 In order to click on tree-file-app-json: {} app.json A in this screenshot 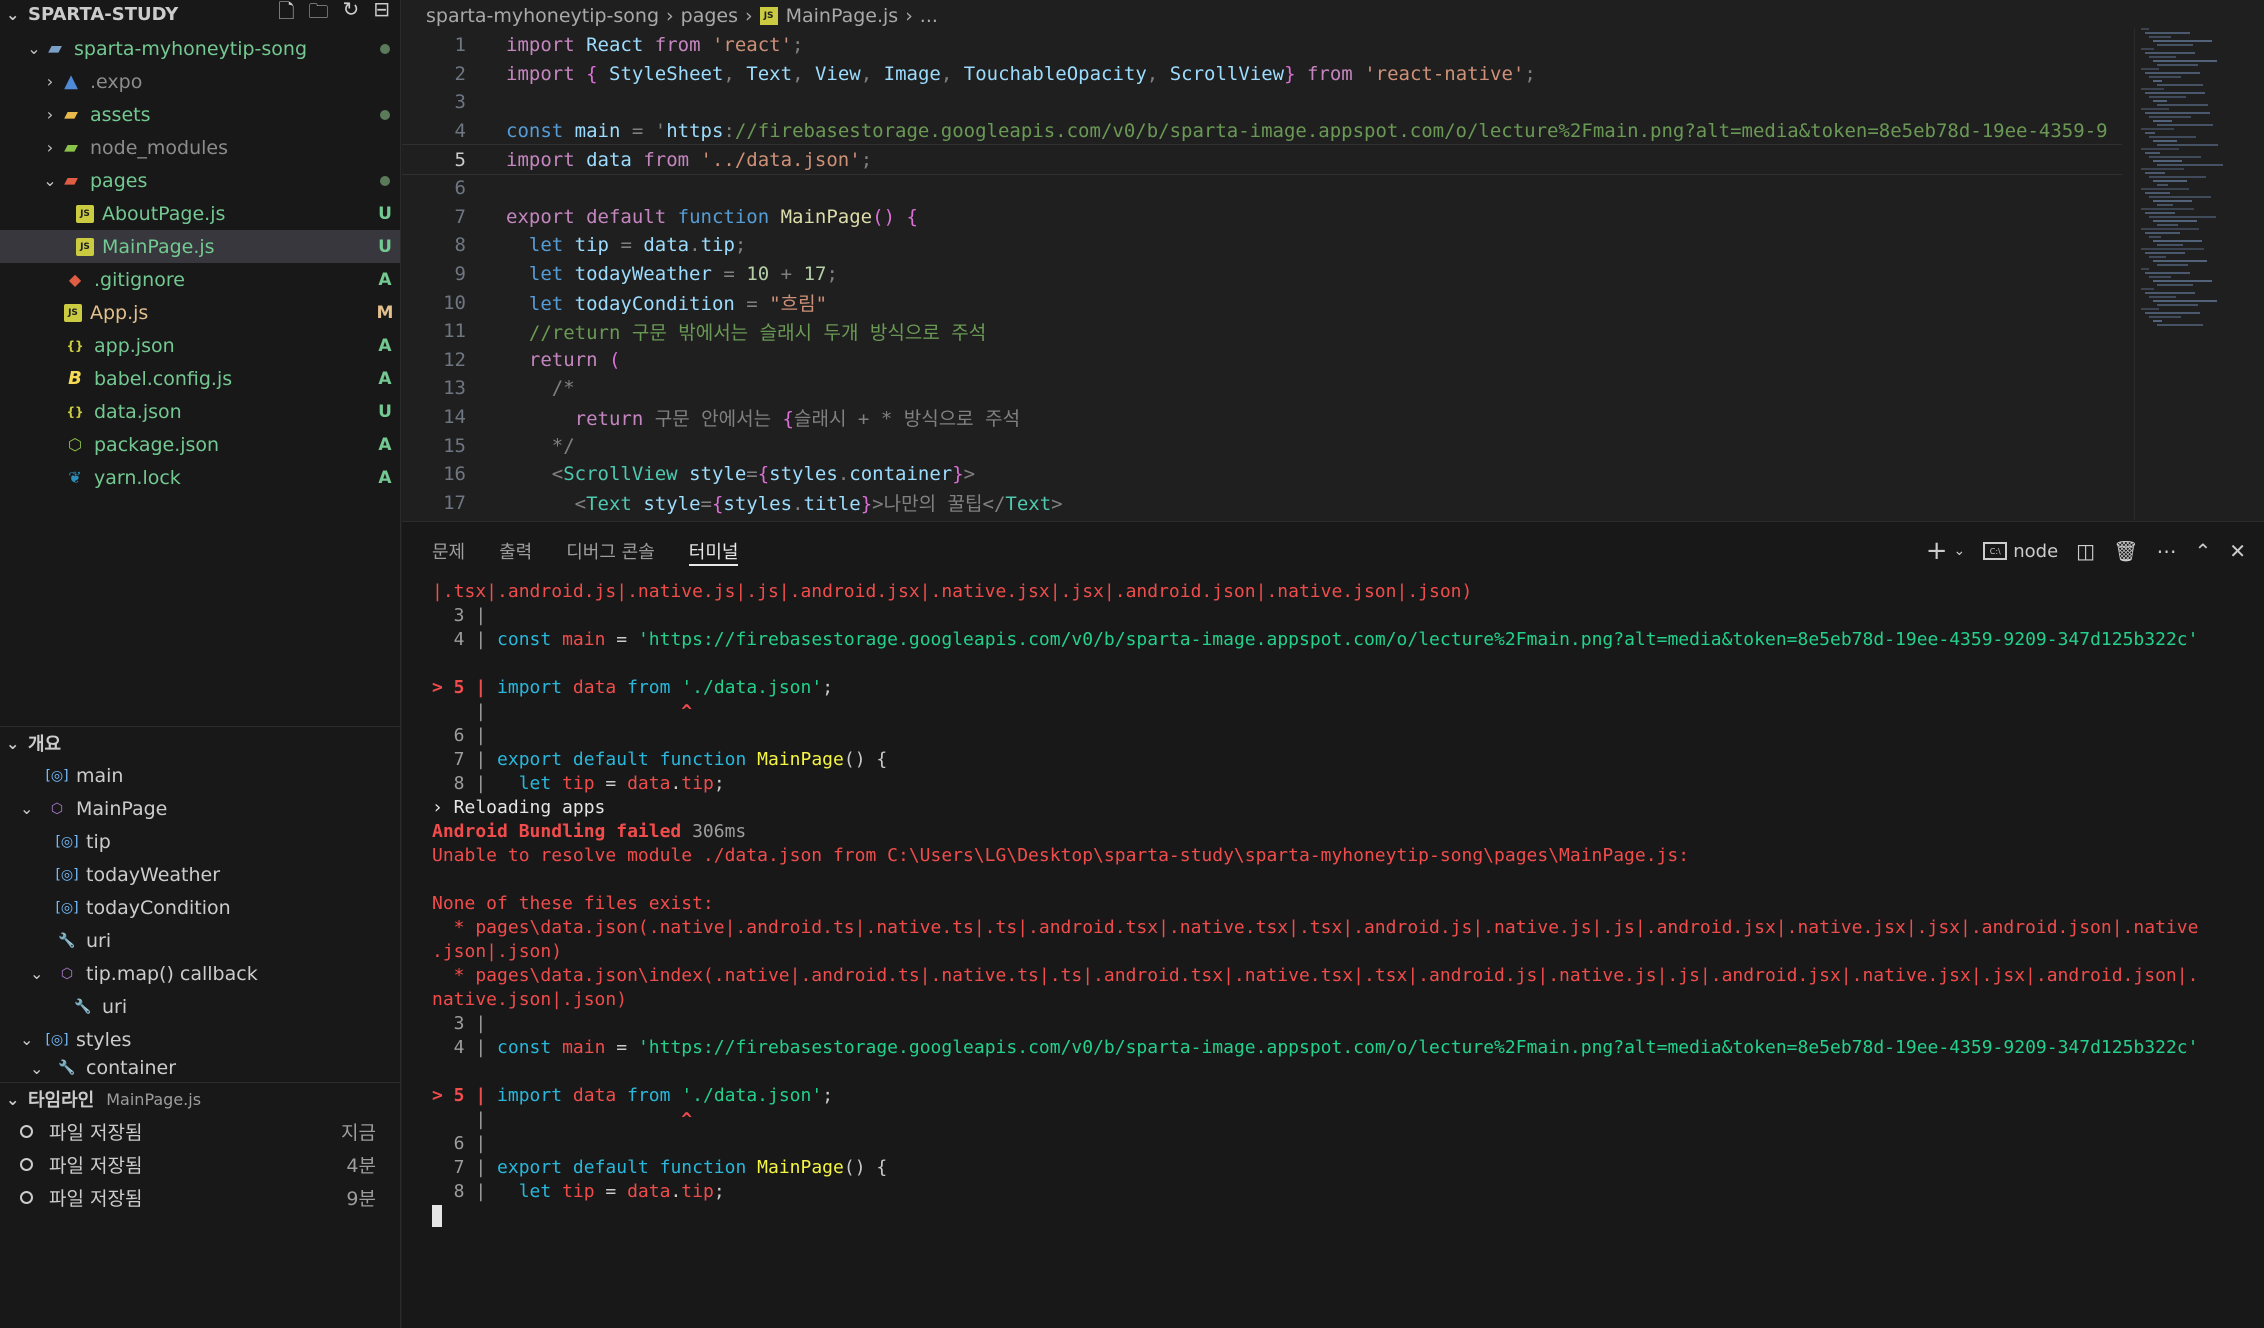, I will do `click(200, 345)`.